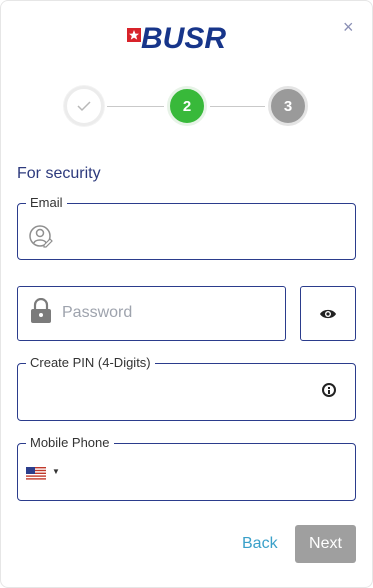  I want to click on eye-icon, so click(328, 313).